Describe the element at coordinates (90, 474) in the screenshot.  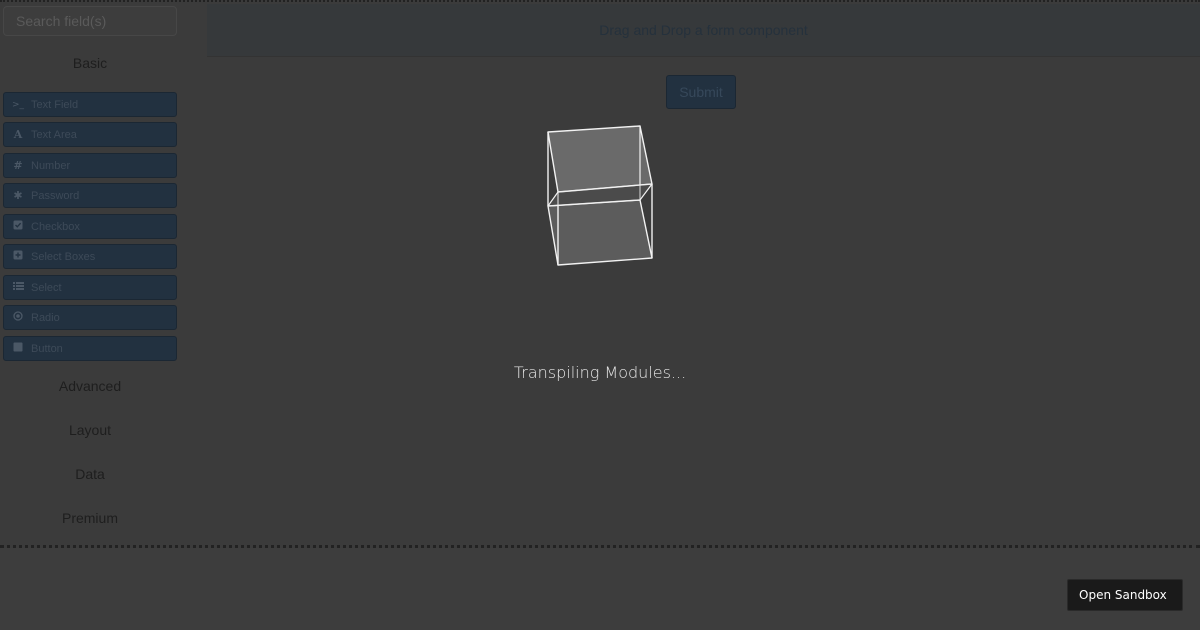
I see `group-data-title: Data` at that location.